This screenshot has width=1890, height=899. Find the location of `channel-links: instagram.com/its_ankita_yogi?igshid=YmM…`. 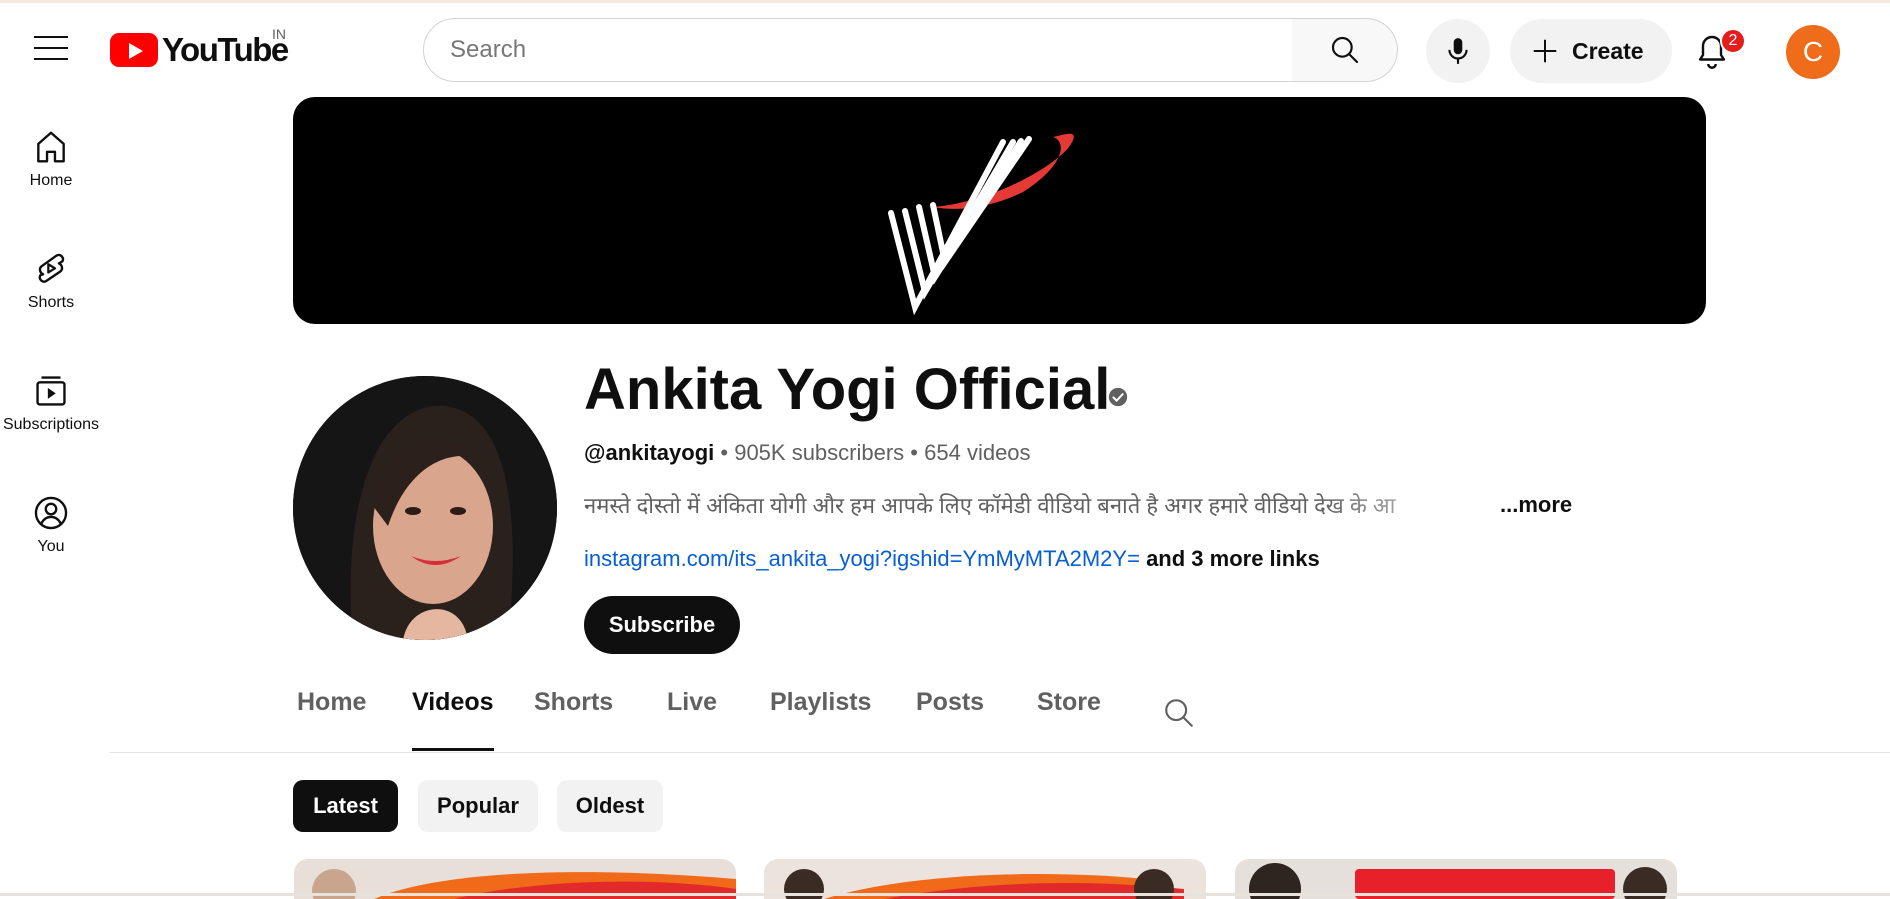

channel-links: instagram.com/its_ankita_yogi?igshid=YmM… is located at coordinates (952, 559).